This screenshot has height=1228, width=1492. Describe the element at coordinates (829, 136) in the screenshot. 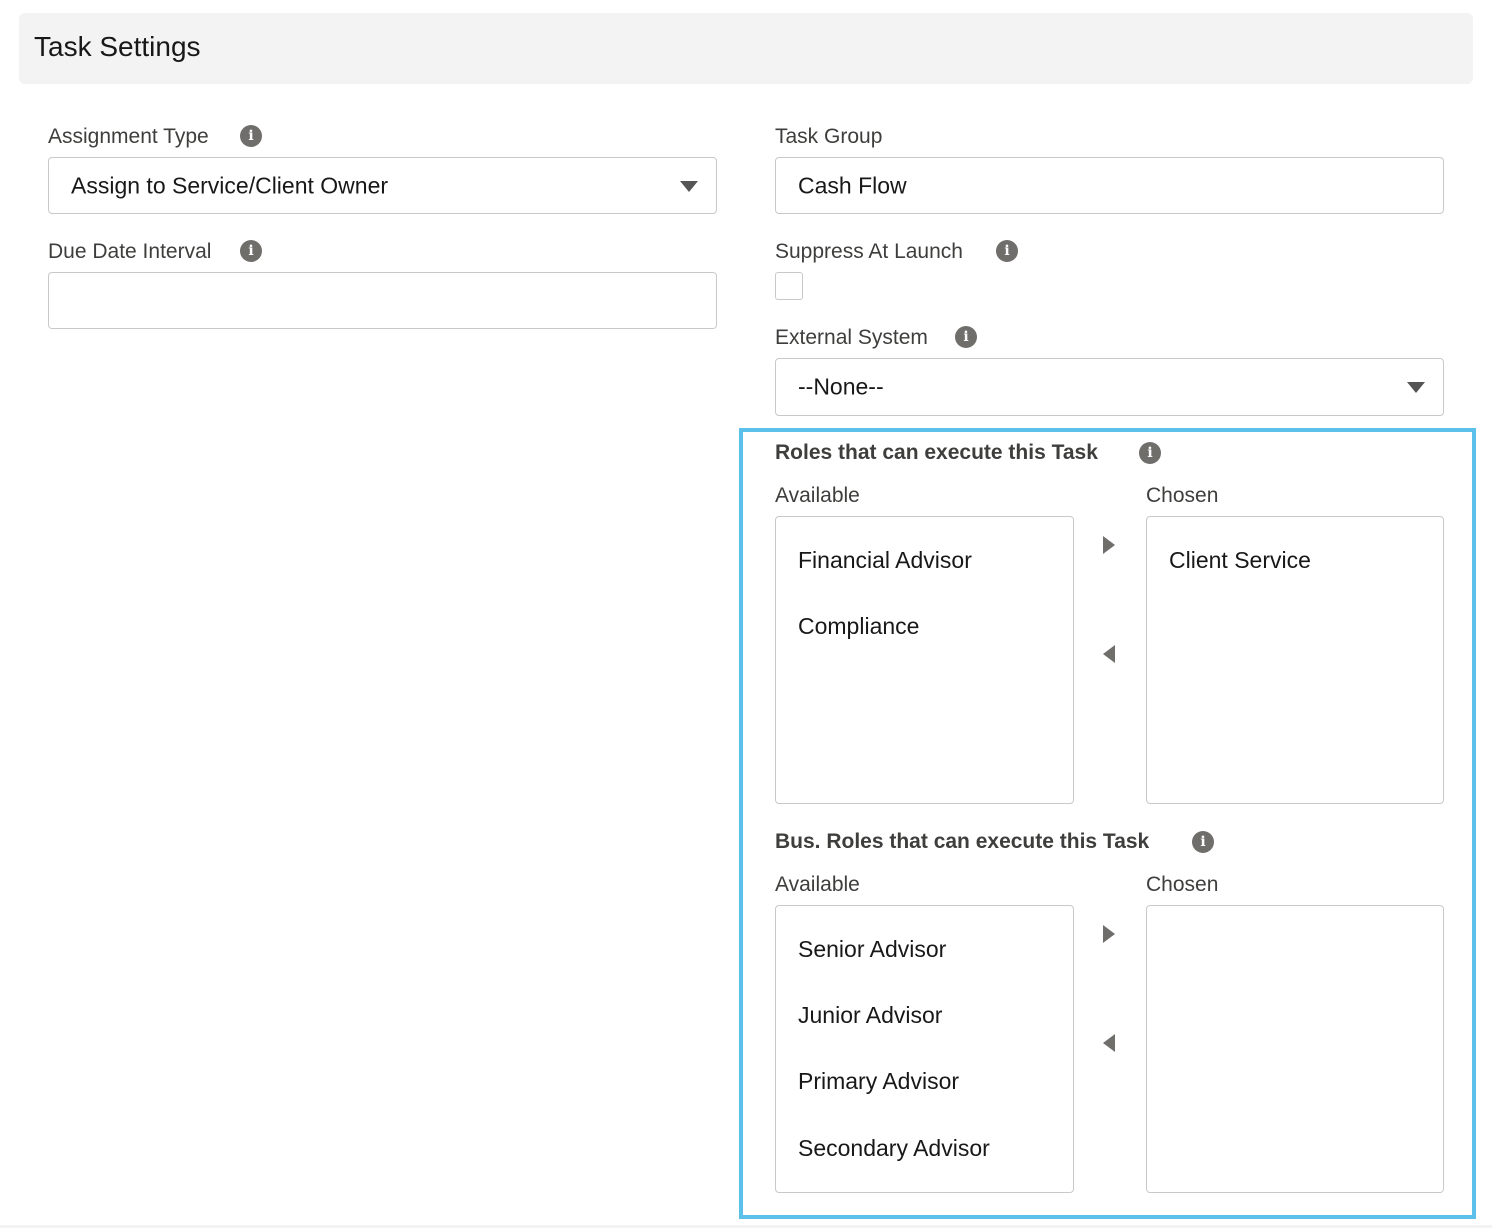

I see `task-group-label: Task Group` at that location.